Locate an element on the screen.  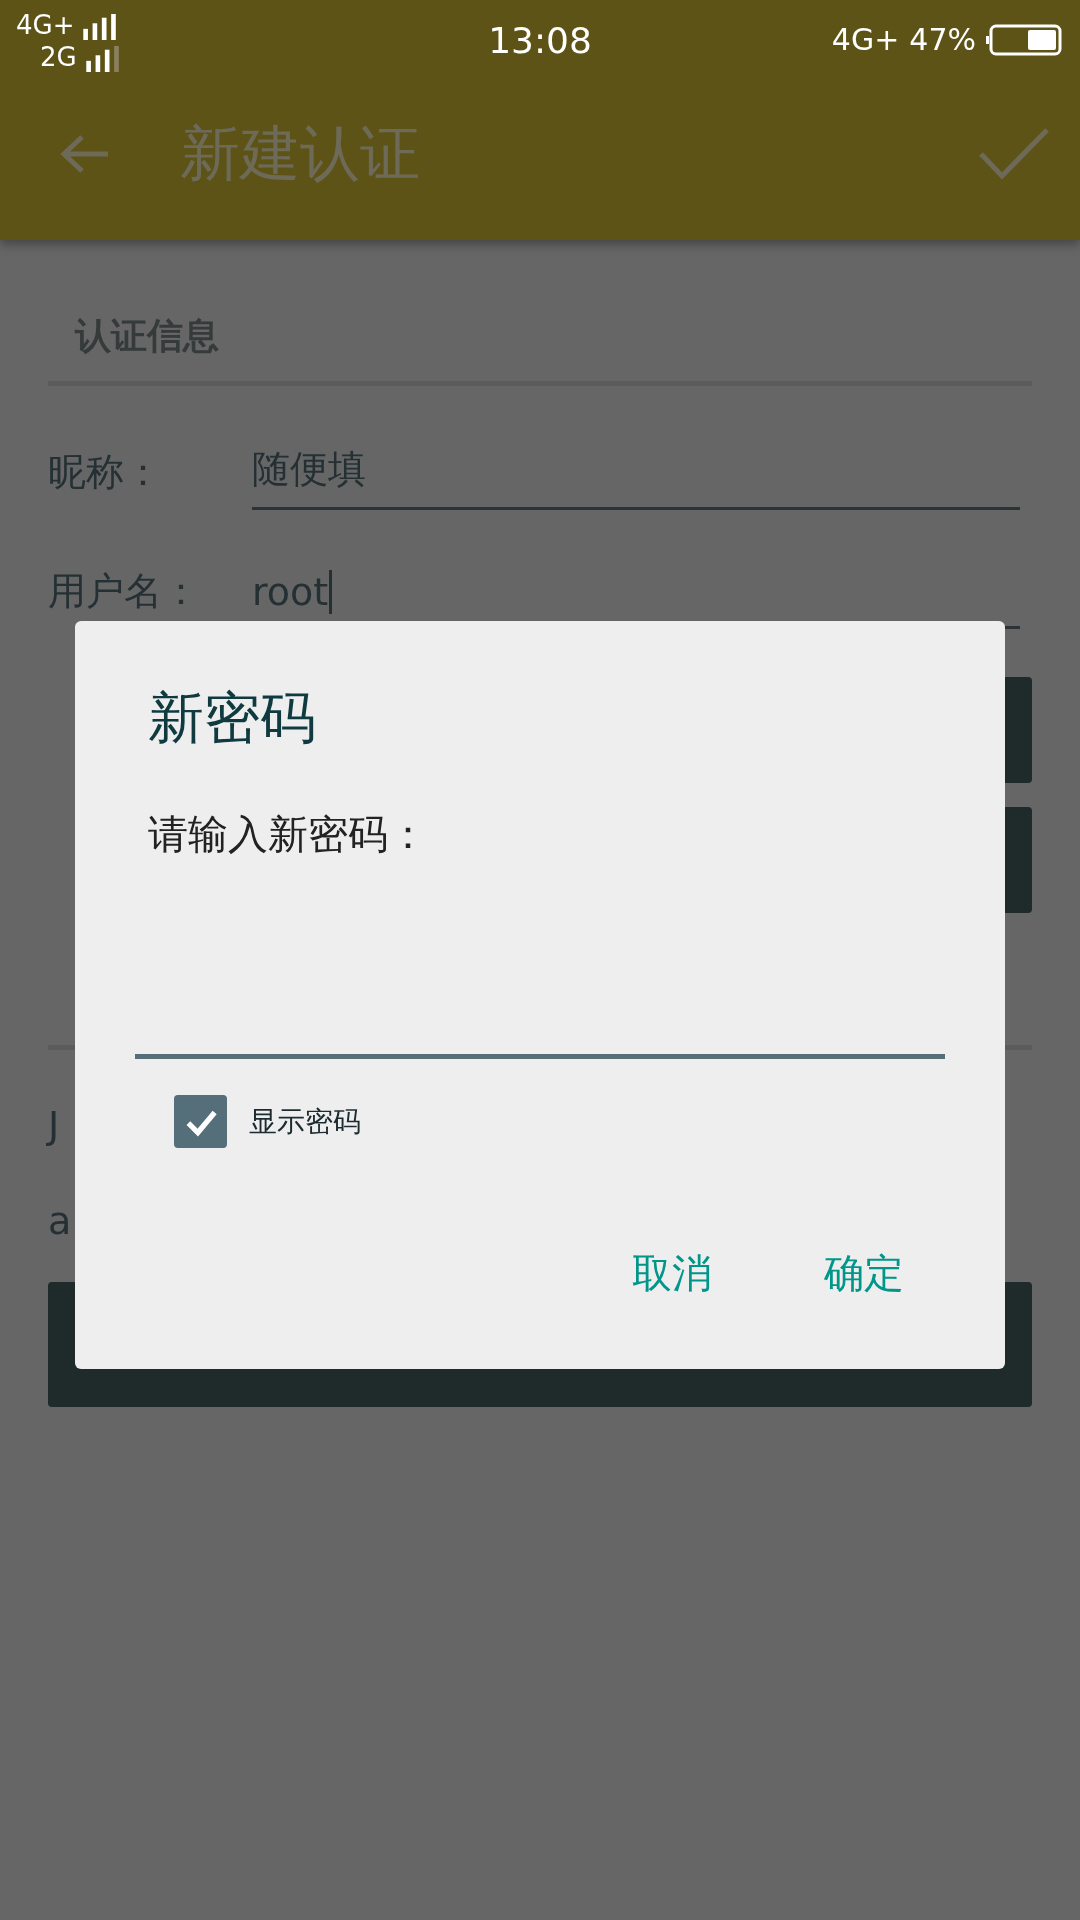
network-label: 2G is located at coordinates (58, 57).